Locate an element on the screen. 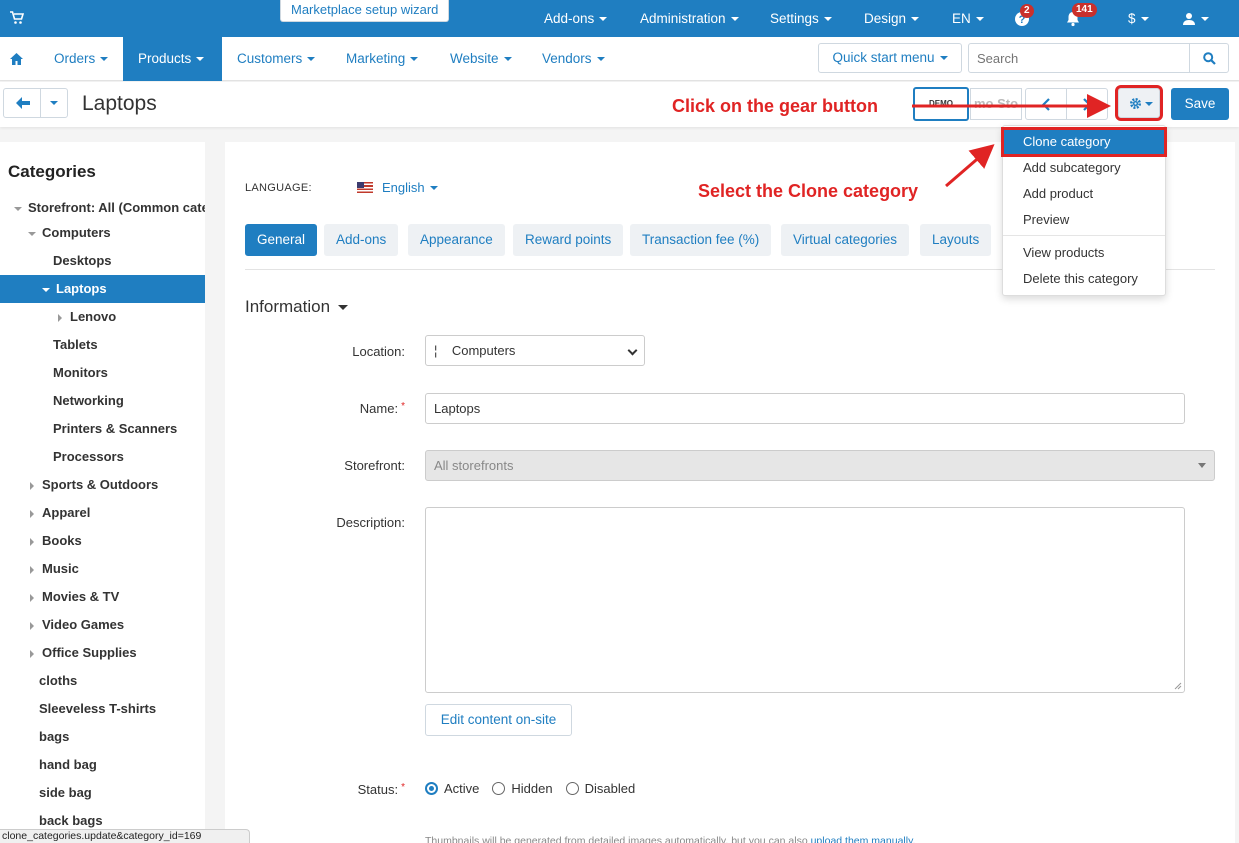  next-category-button is located at coordinates (1087, 104).